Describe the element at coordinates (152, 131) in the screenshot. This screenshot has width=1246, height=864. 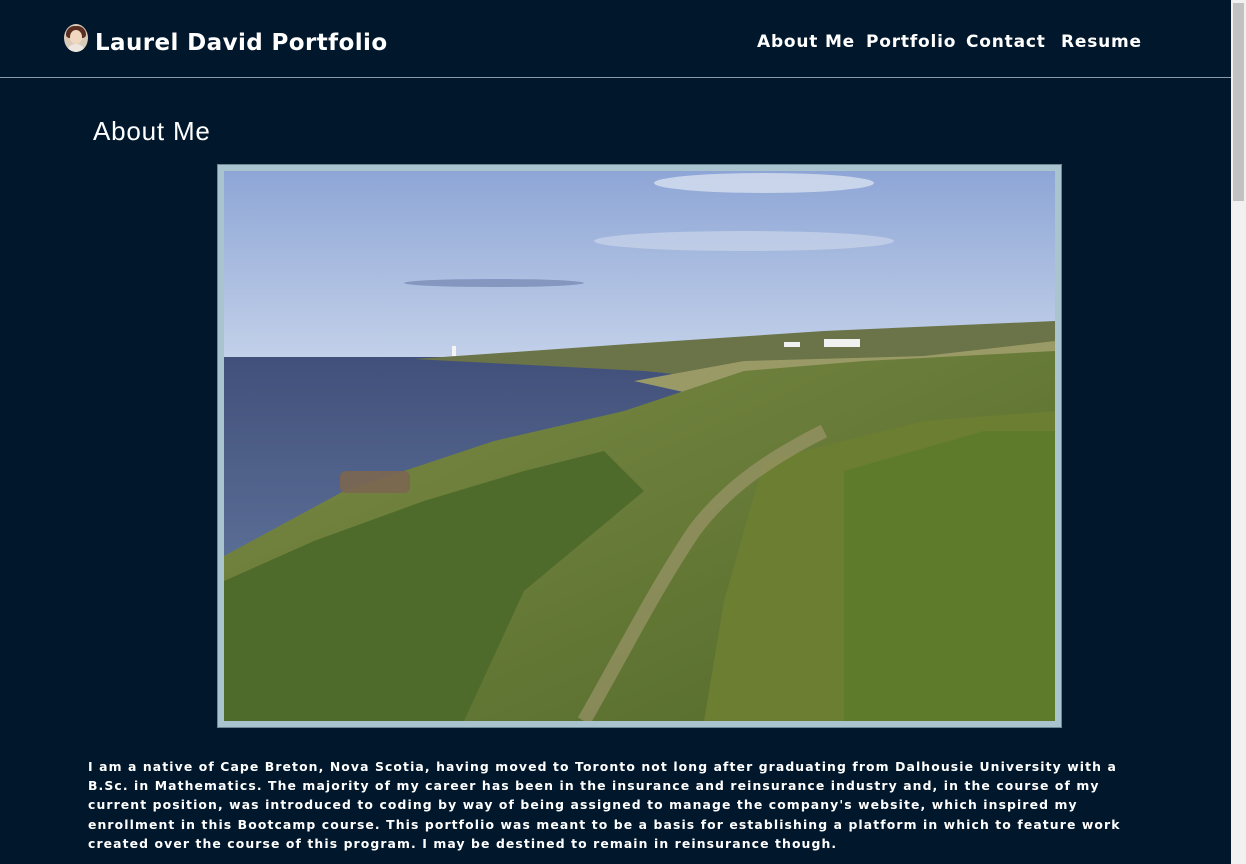
I see `page-title: About Me` at that location.